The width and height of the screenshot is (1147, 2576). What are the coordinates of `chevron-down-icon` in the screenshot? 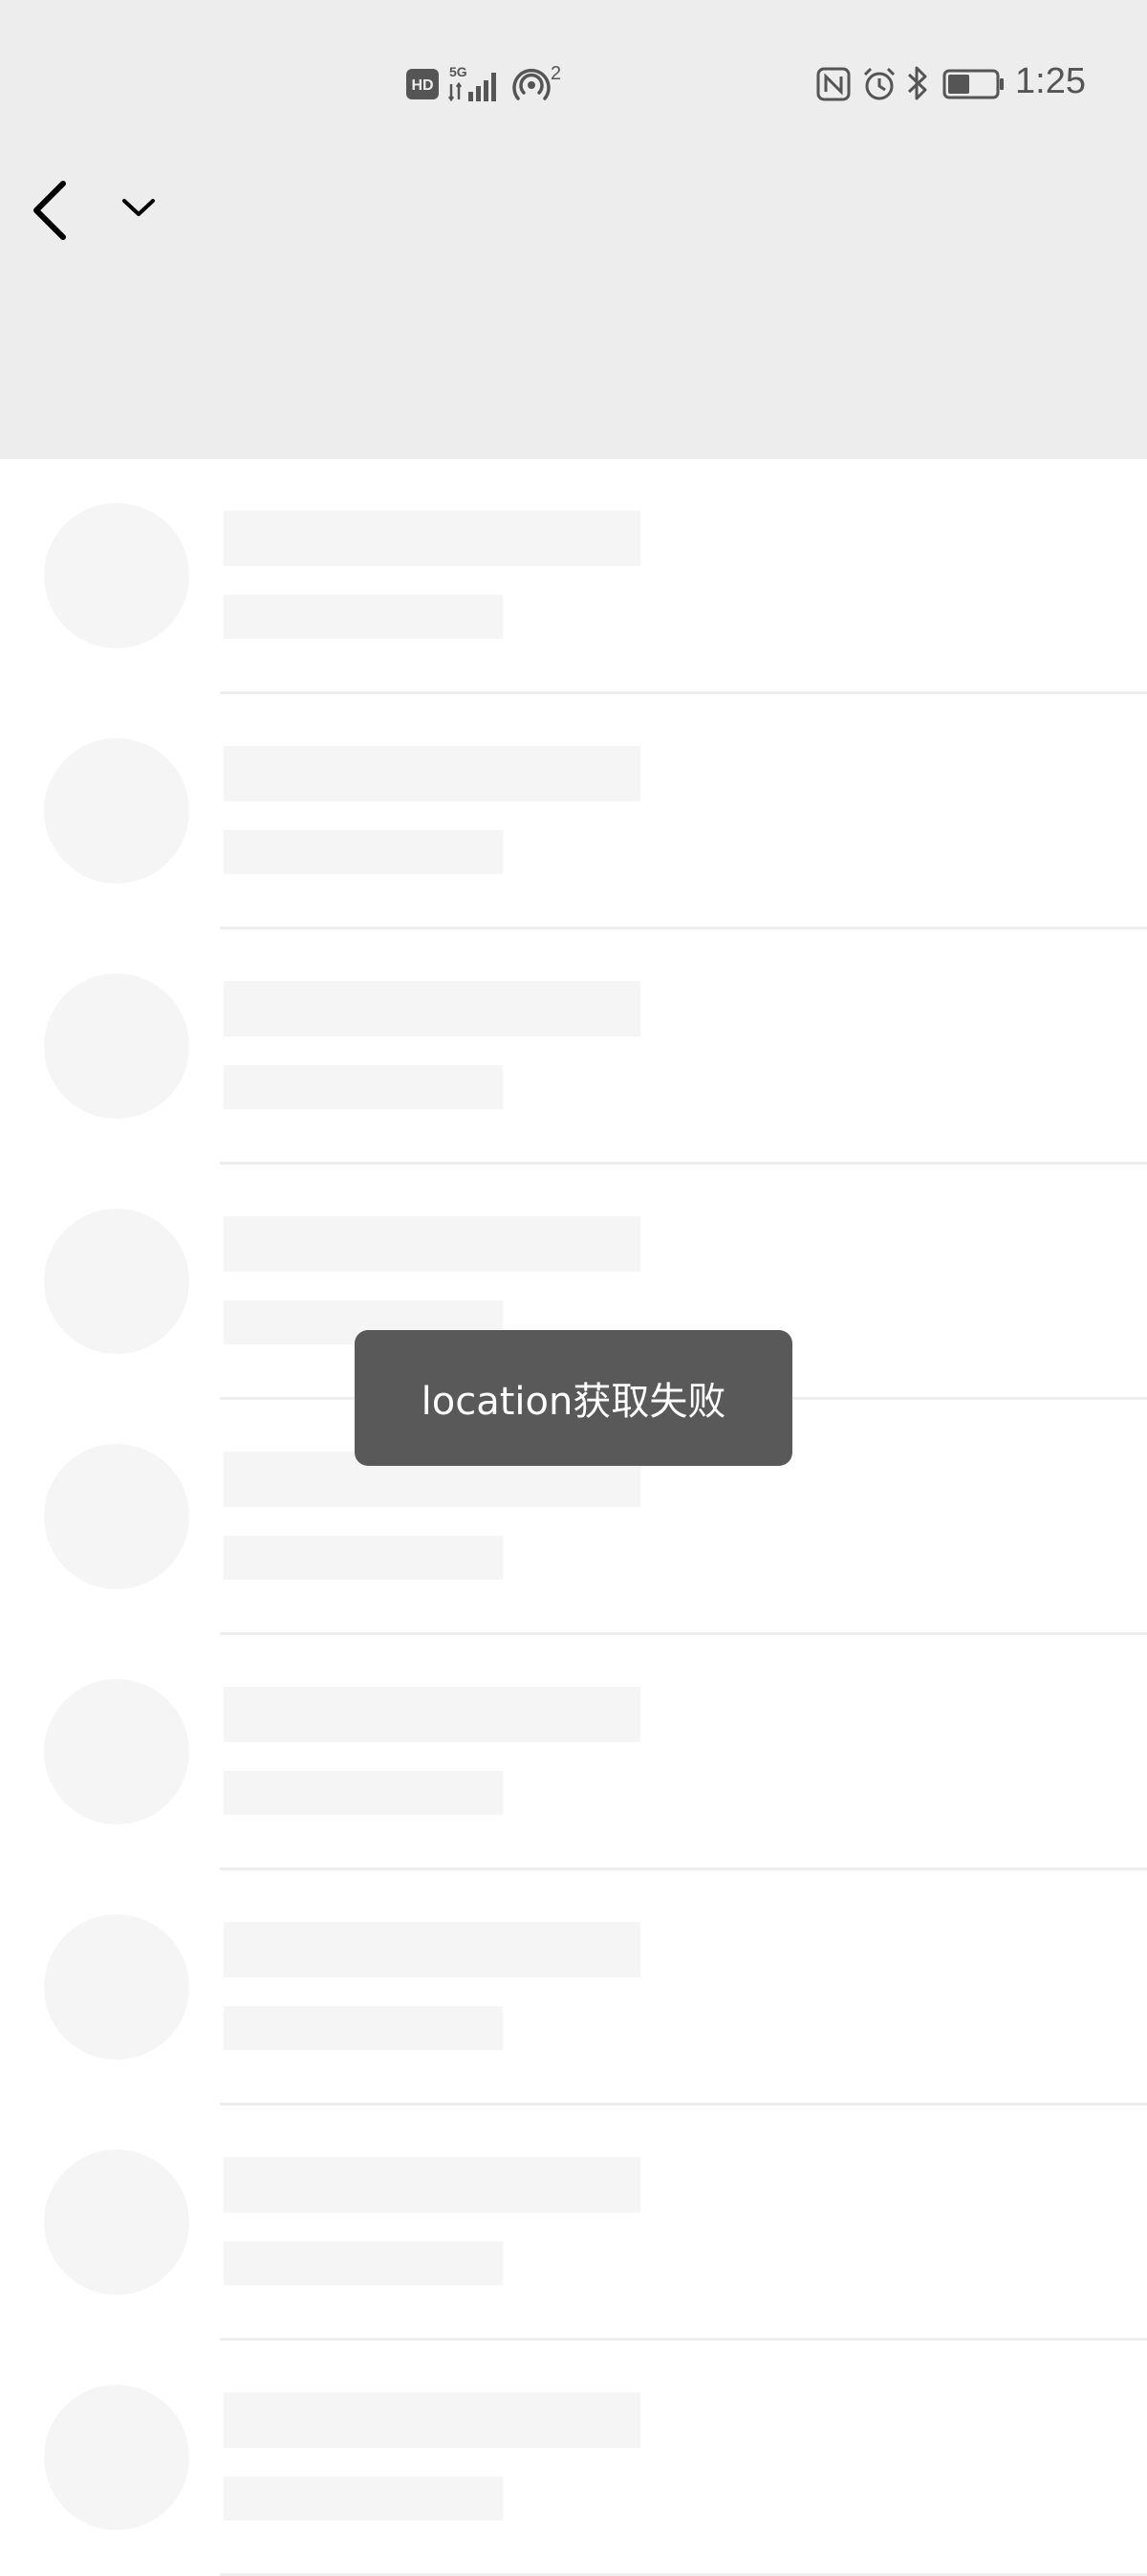 It's located at (138, 207).